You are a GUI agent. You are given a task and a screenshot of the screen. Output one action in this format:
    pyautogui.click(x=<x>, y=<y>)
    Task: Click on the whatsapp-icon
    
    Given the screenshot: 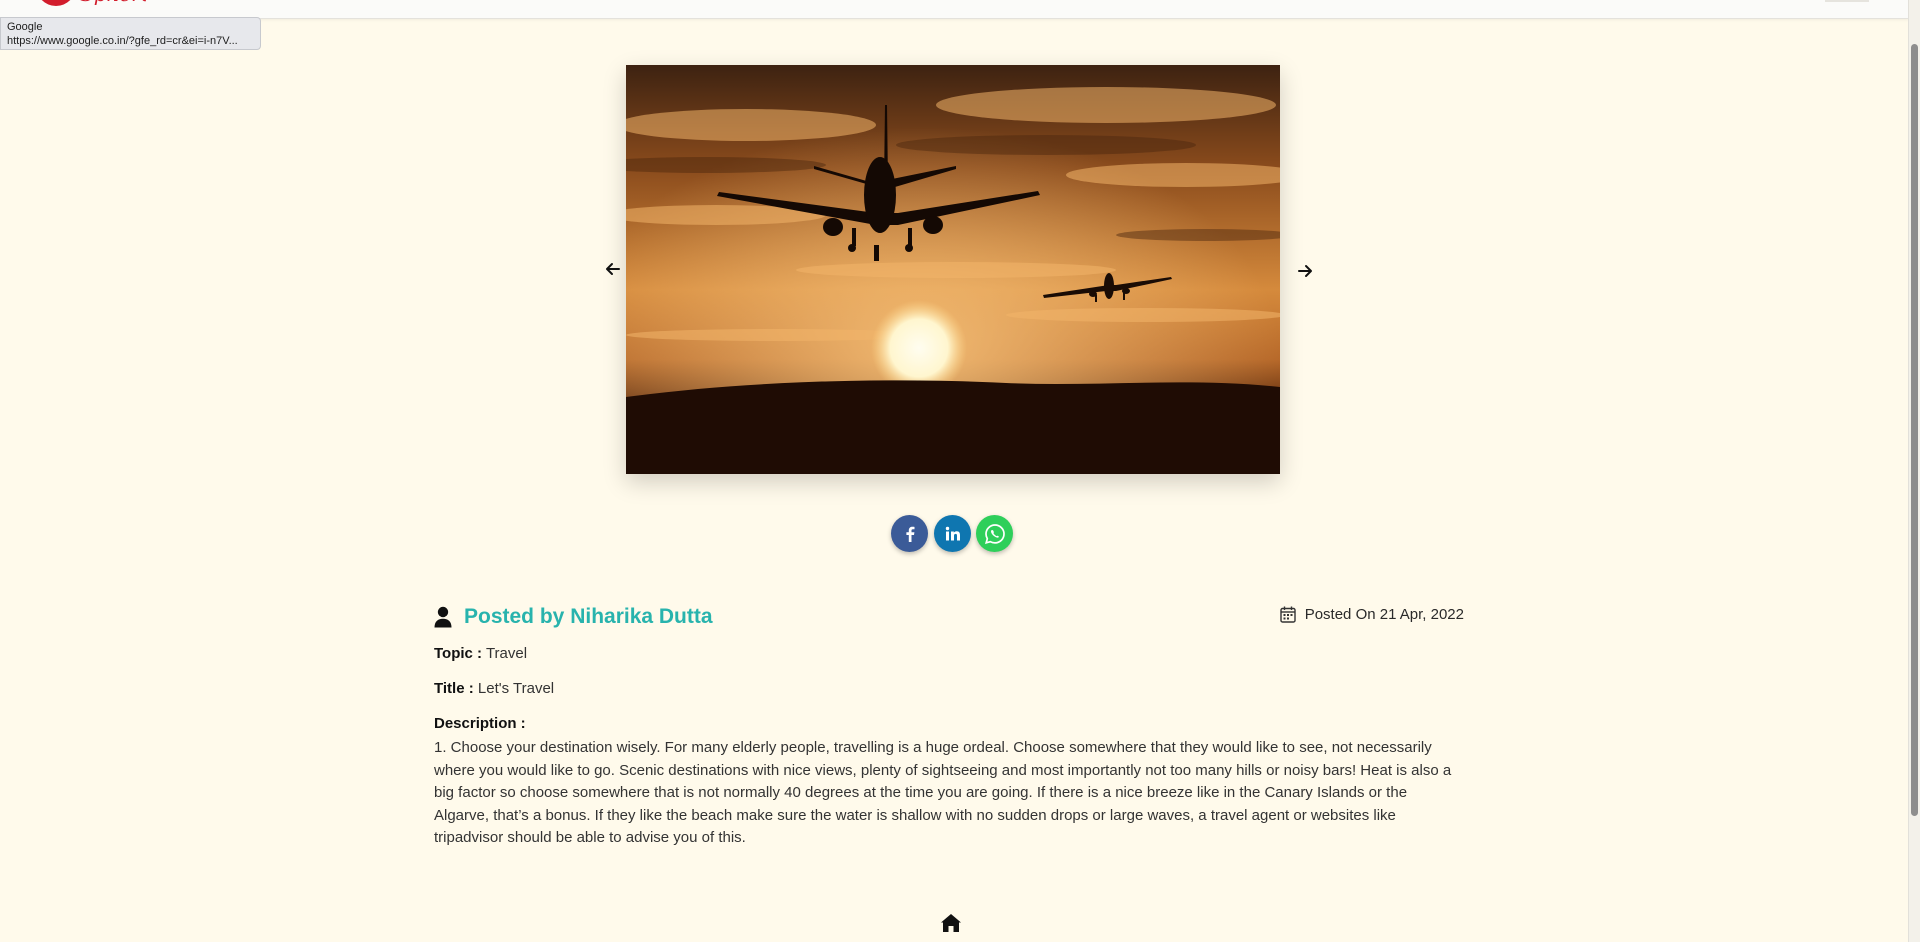 What is the action you would take?
    pyautogui.click(x=994, y=533)
    